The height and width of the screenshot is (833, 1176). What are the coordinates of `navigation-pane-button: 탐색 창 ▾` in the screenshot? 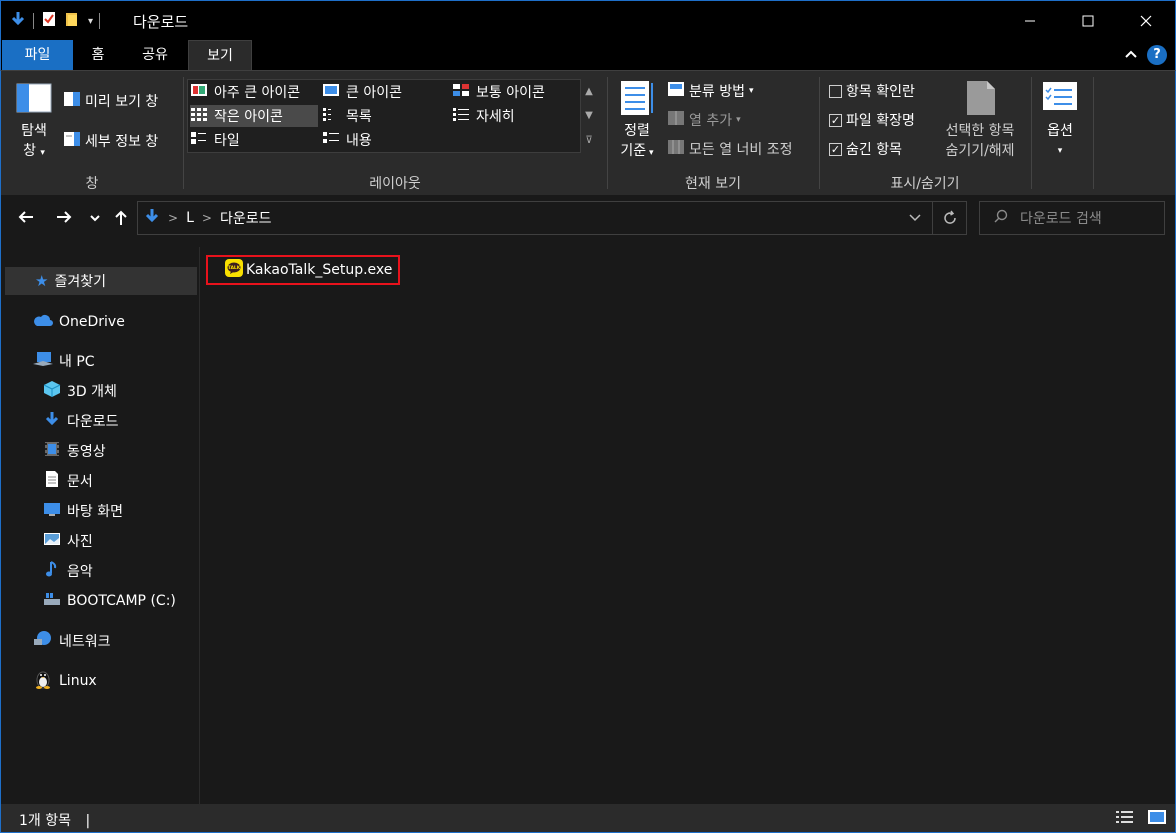 It's located at (34, 123).